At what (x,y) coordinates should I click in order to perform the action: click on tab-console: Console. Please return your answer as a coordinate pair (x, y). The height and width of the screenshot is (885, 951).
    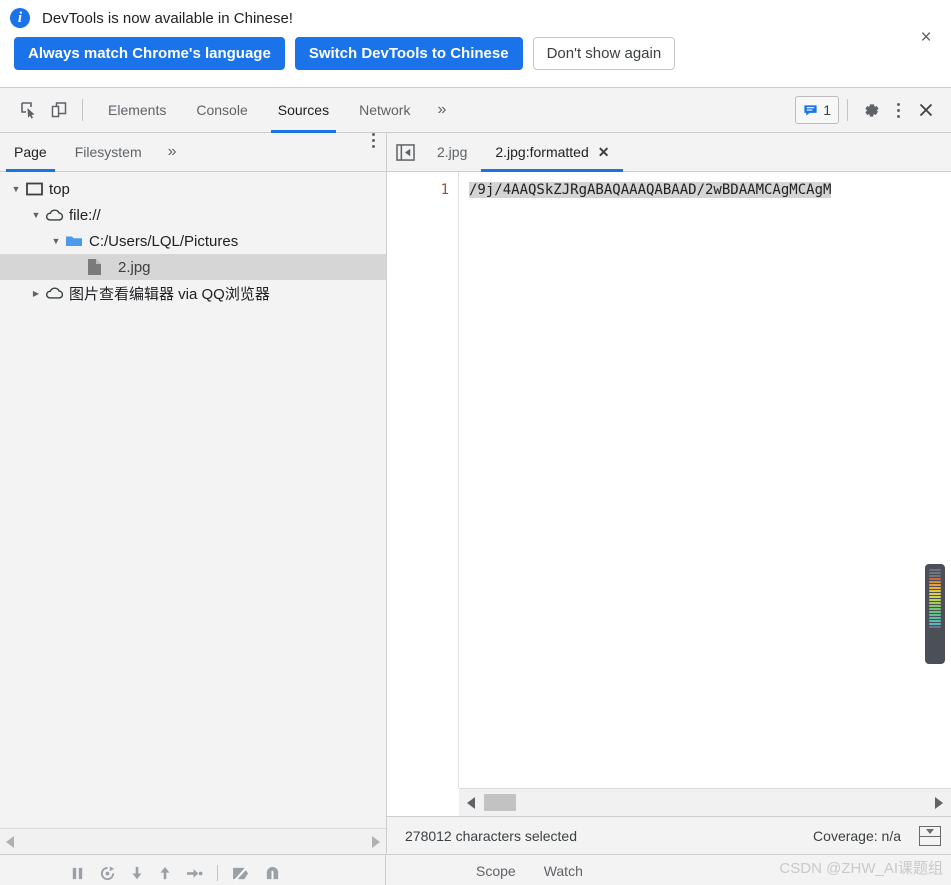
    Looking at the image, I should click on (221, 110).